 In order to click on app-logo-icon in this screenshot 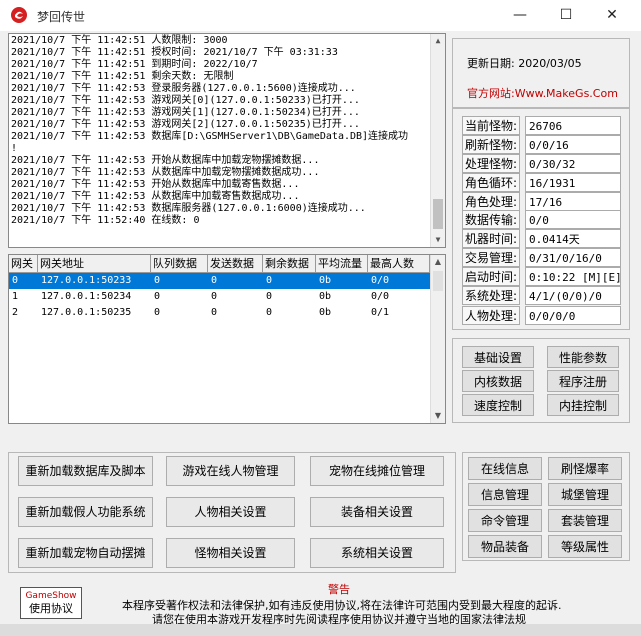, I will do `click(19, 15)`.